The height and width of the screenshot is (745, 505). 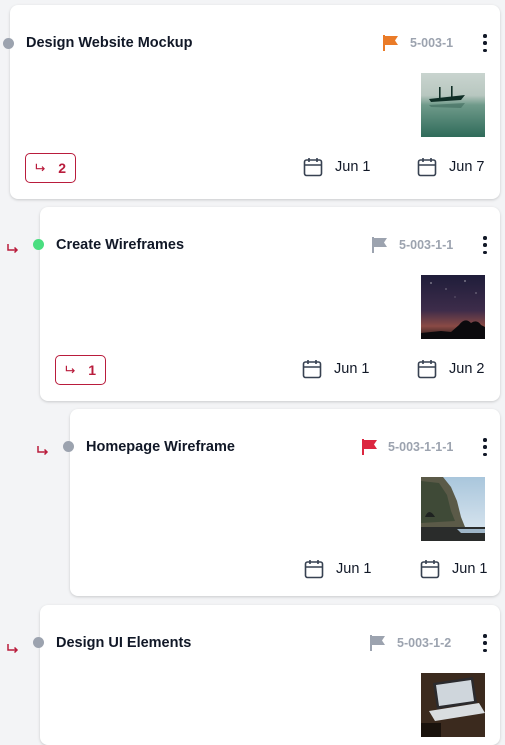 I want to click on night-sky-photo, so click(x=453, y=307).